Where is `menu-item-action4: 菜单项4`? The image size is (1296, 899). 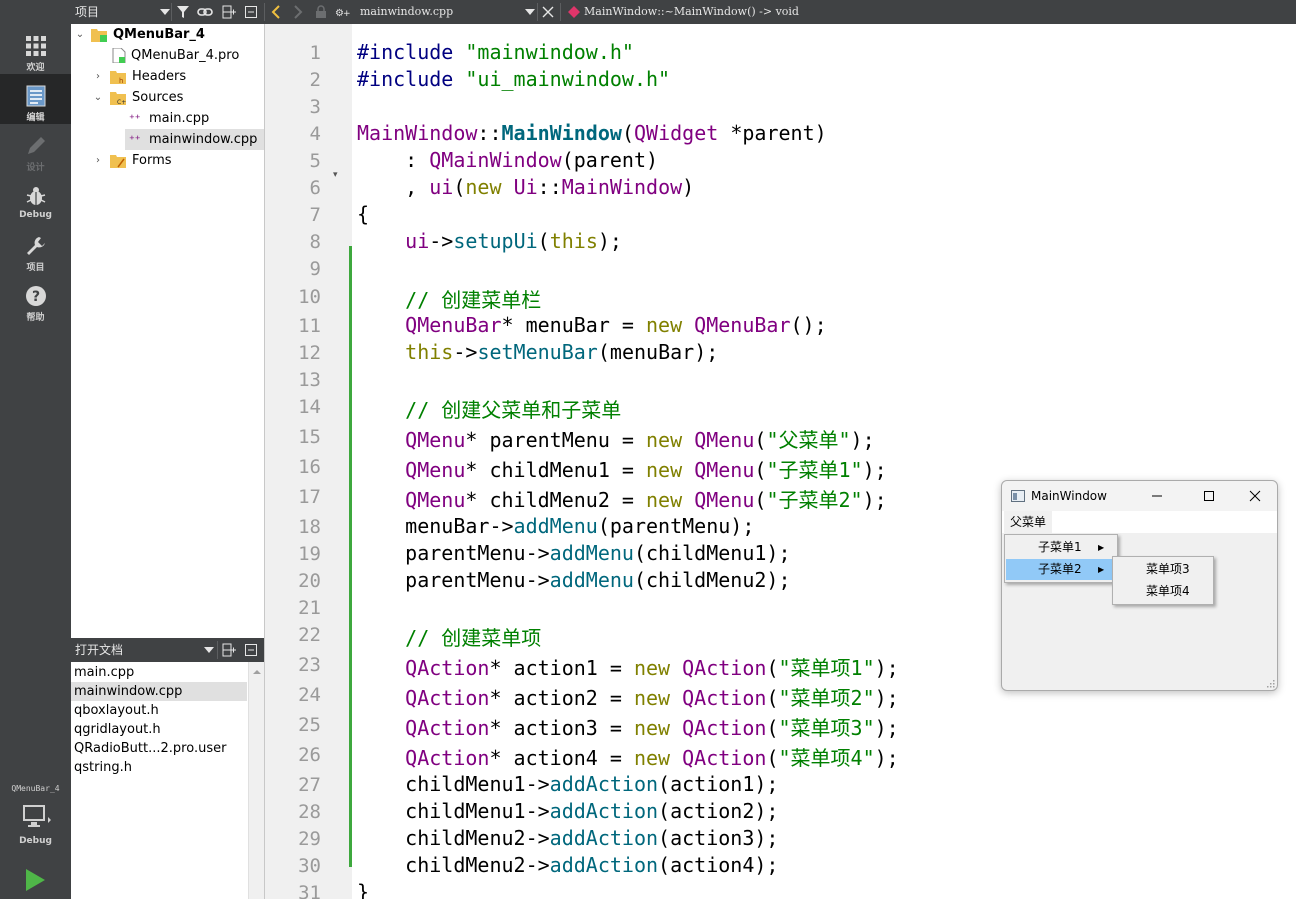
menu-item-action4: 菜单项4 is located at coordinates (1163, 591).